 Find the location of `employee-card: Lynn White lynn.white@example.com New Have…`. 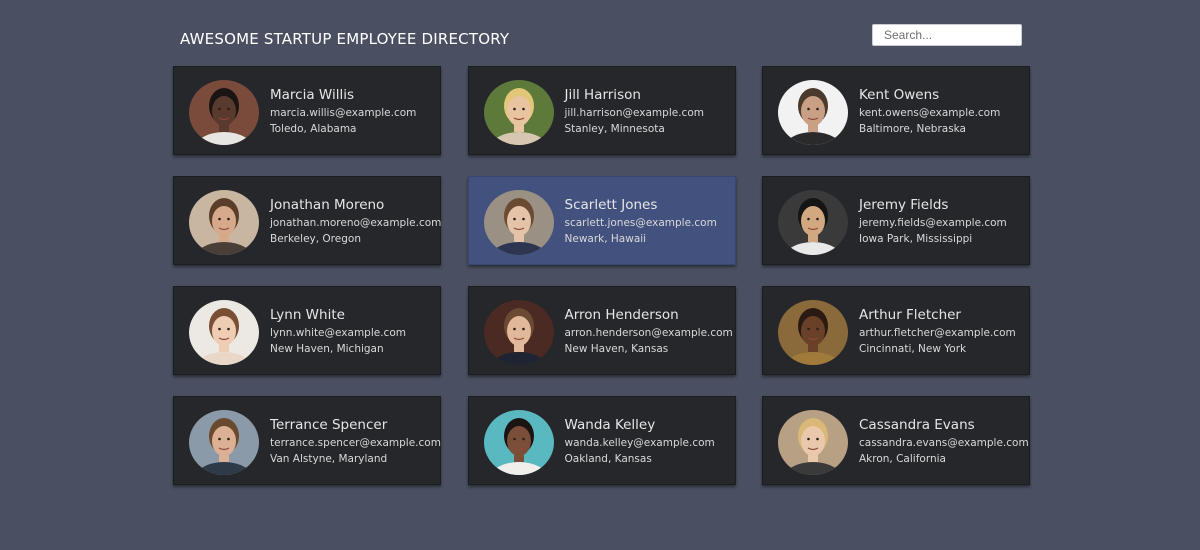

employee-card: Lynn White lynn.white@example.com New Have… is located at coordinates (307, 330).